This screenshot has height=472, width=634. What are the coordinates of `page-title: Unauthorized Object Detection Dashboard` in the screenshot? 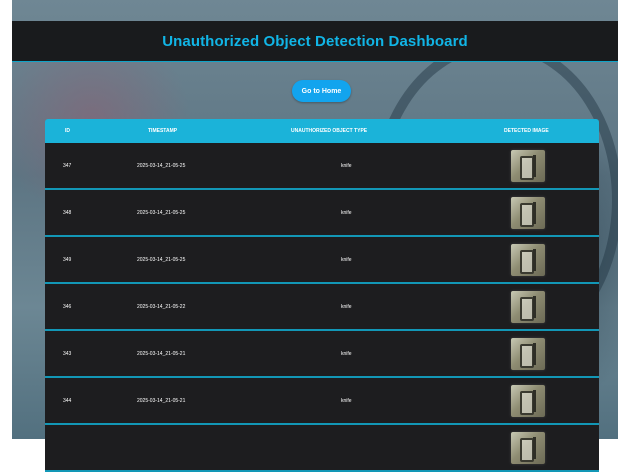 It's located at (315, 41).